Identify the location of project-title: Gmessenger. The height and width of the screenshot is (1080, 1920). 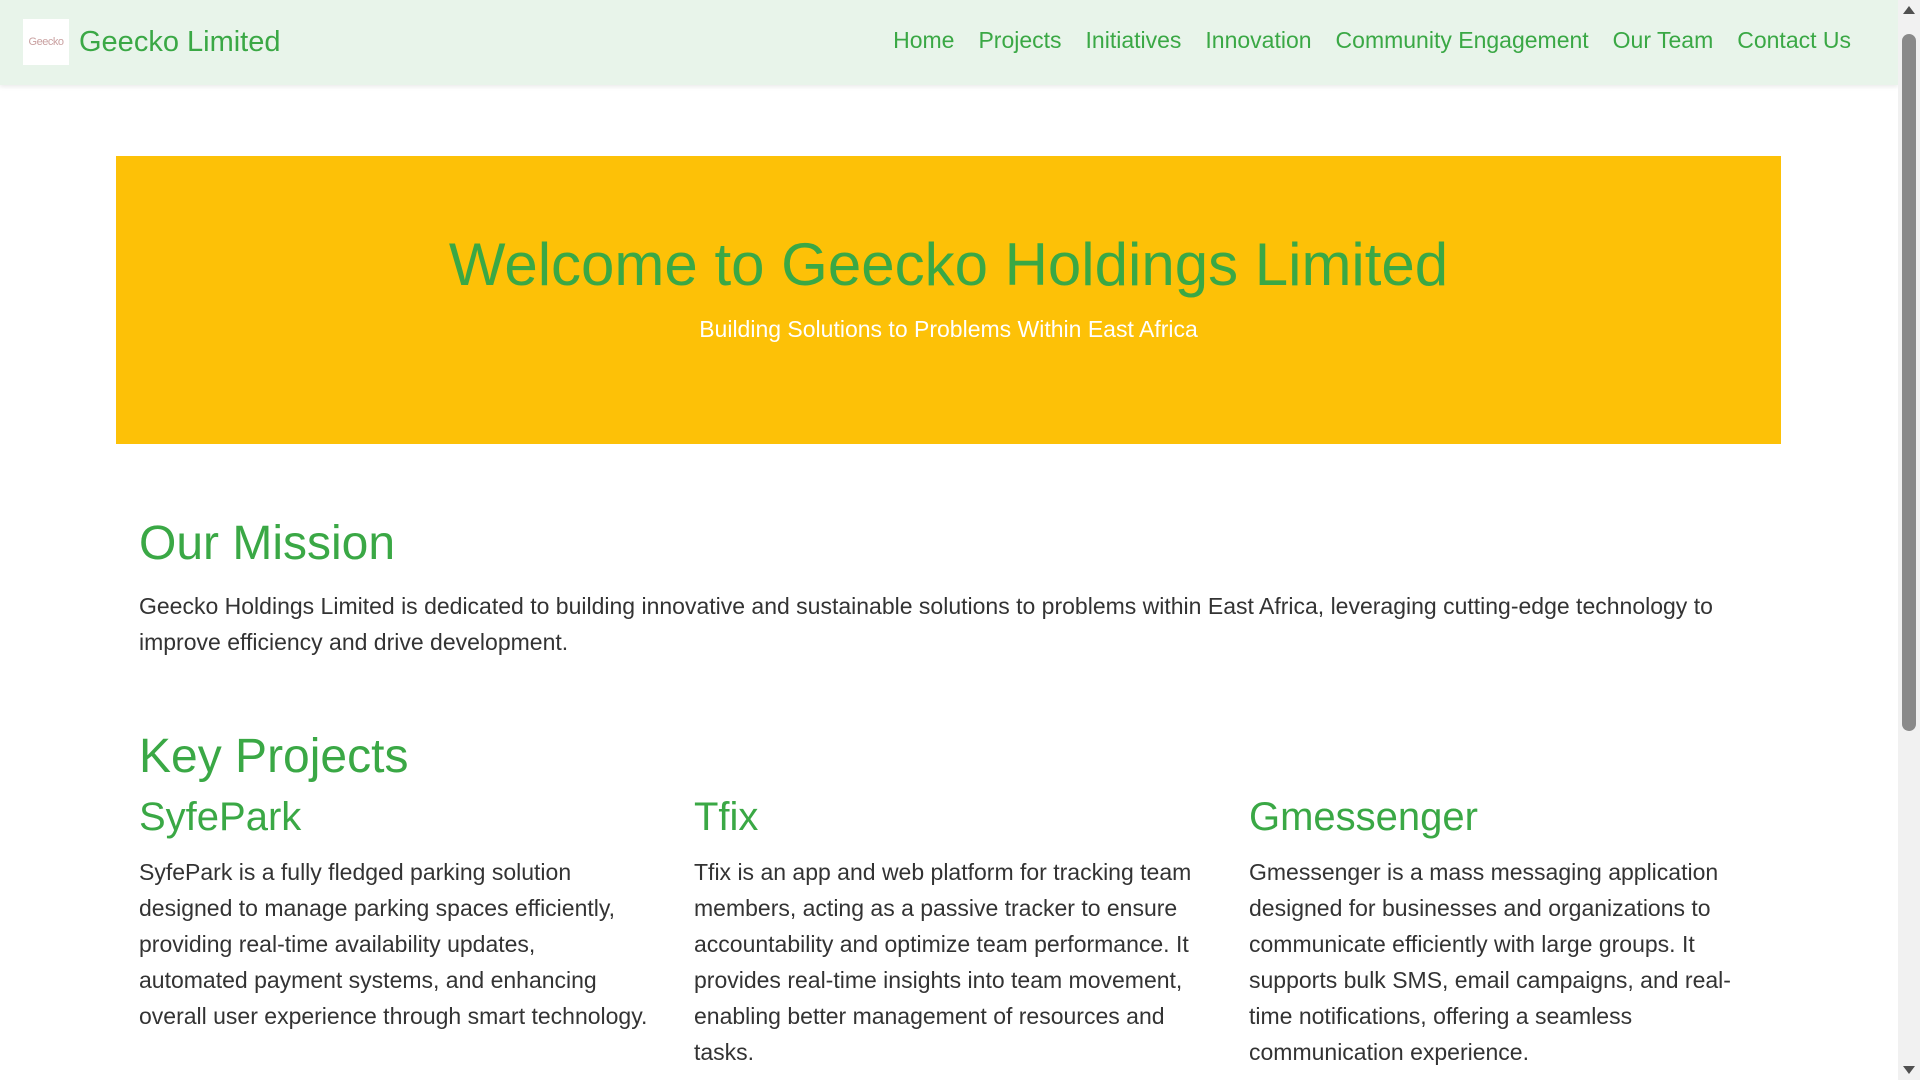
(1363, 817).